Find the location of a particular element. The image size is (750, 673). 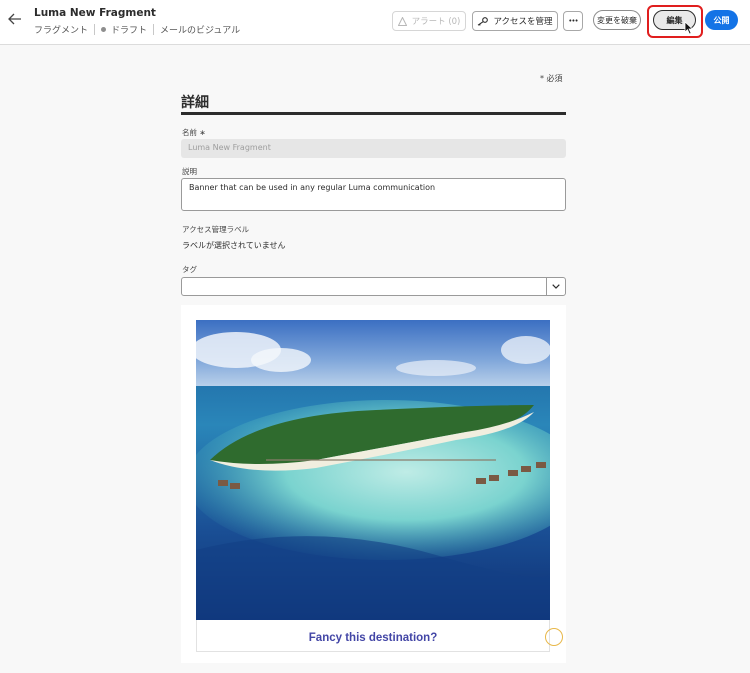

manage-access-button: アクセスを管理 is located at coordinates (515, 21).